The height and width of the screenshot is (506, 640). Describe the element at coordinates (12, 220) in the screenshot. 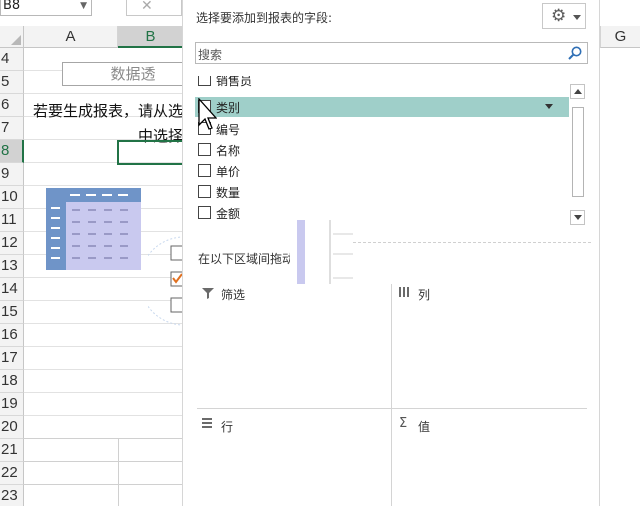

I see `row-header: 11` at that location.